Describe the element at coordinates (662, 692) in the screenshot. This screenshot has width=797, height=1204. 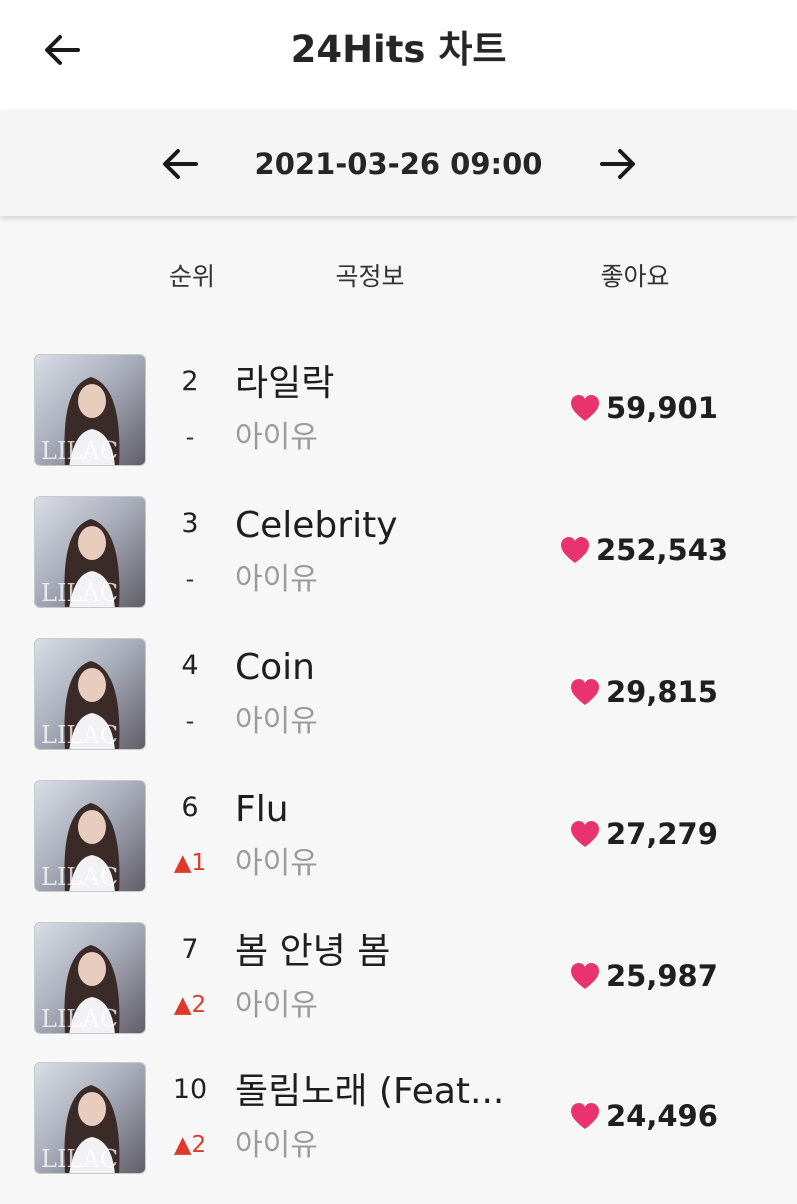
I see `likes-value: 29,815` at that location.